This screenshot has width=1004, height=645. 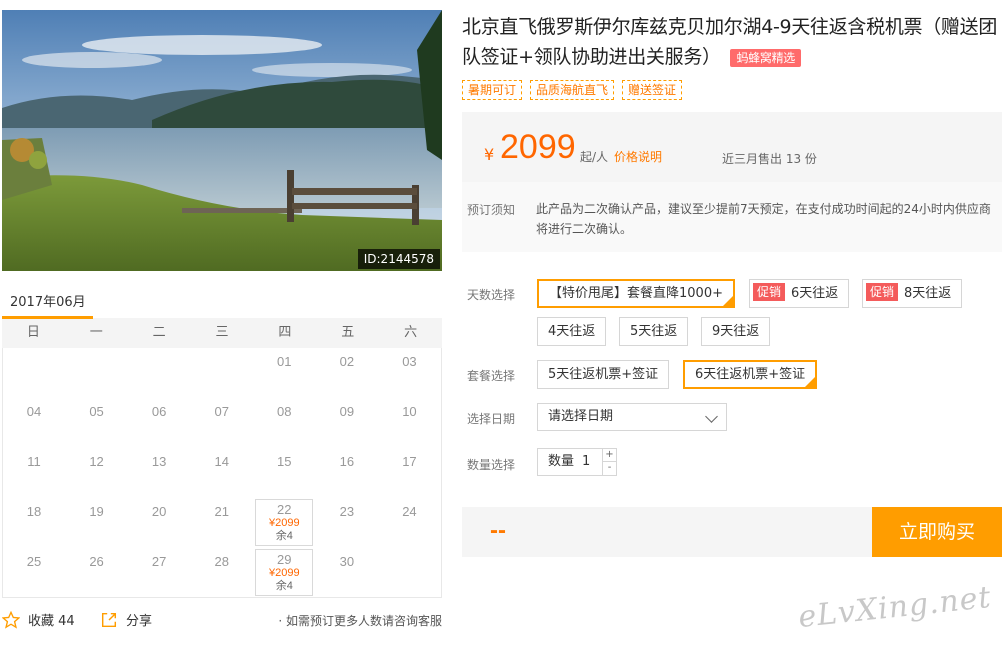 I want to click on calendar-day-number: 17, so click(x=409, y=461).